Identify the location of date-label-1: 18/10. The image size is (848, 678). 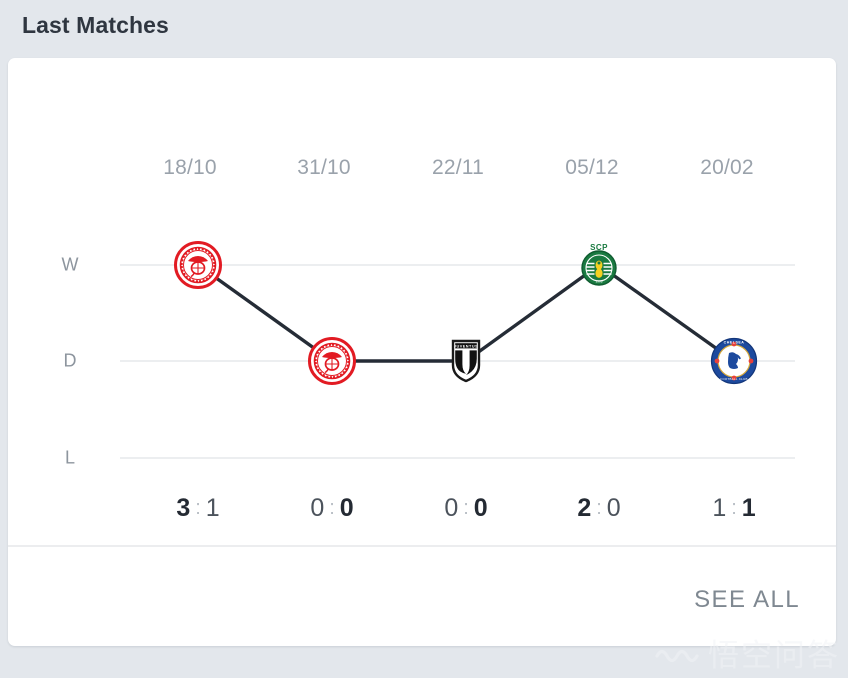
(190, 167).